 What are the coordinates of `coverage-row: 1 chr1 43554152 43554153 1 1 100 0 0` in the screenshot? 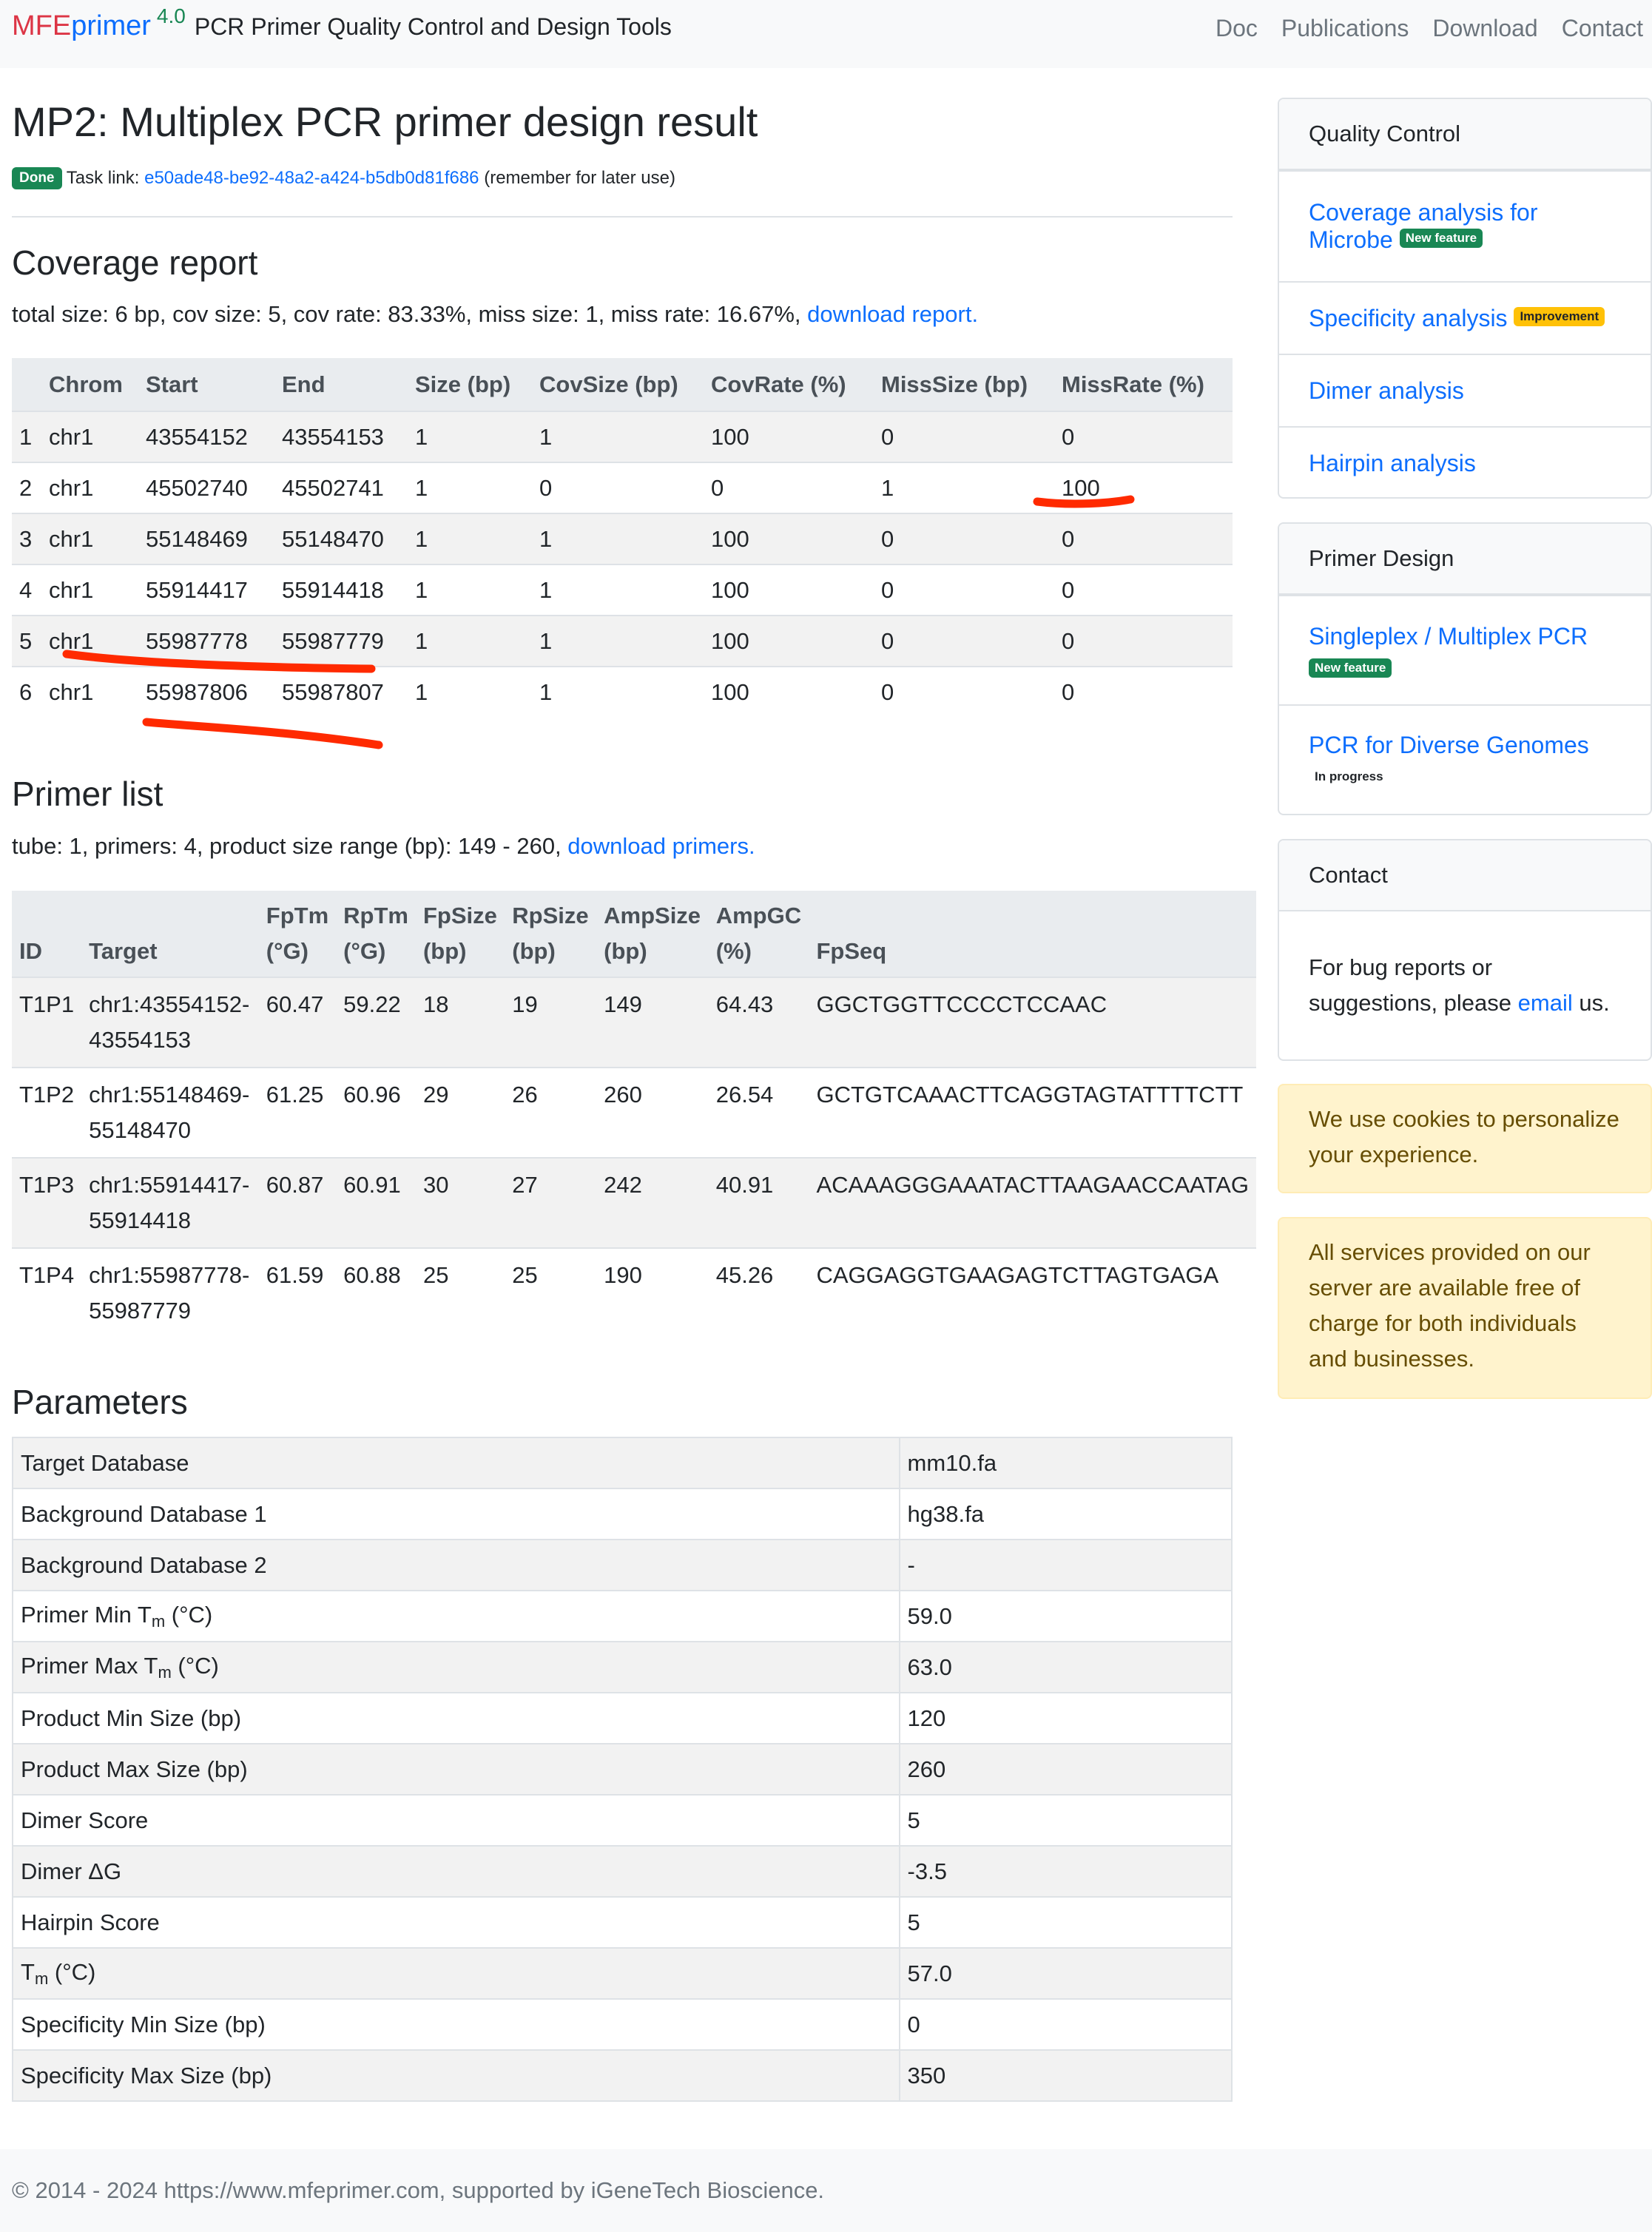 It's located at (622, 436).